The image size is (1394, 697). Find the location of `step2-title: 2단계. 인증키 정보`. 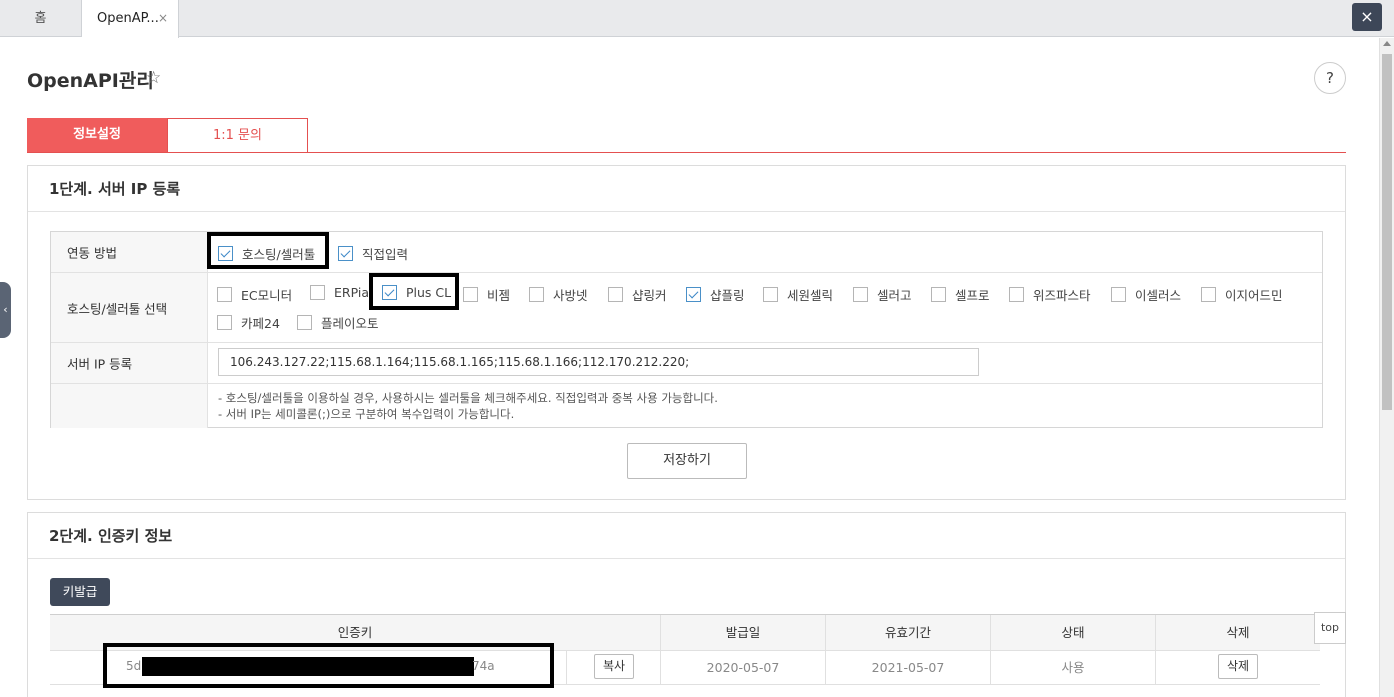

step2-title: 2단계. 인증키 정보 is located at coordinates (111, 536).